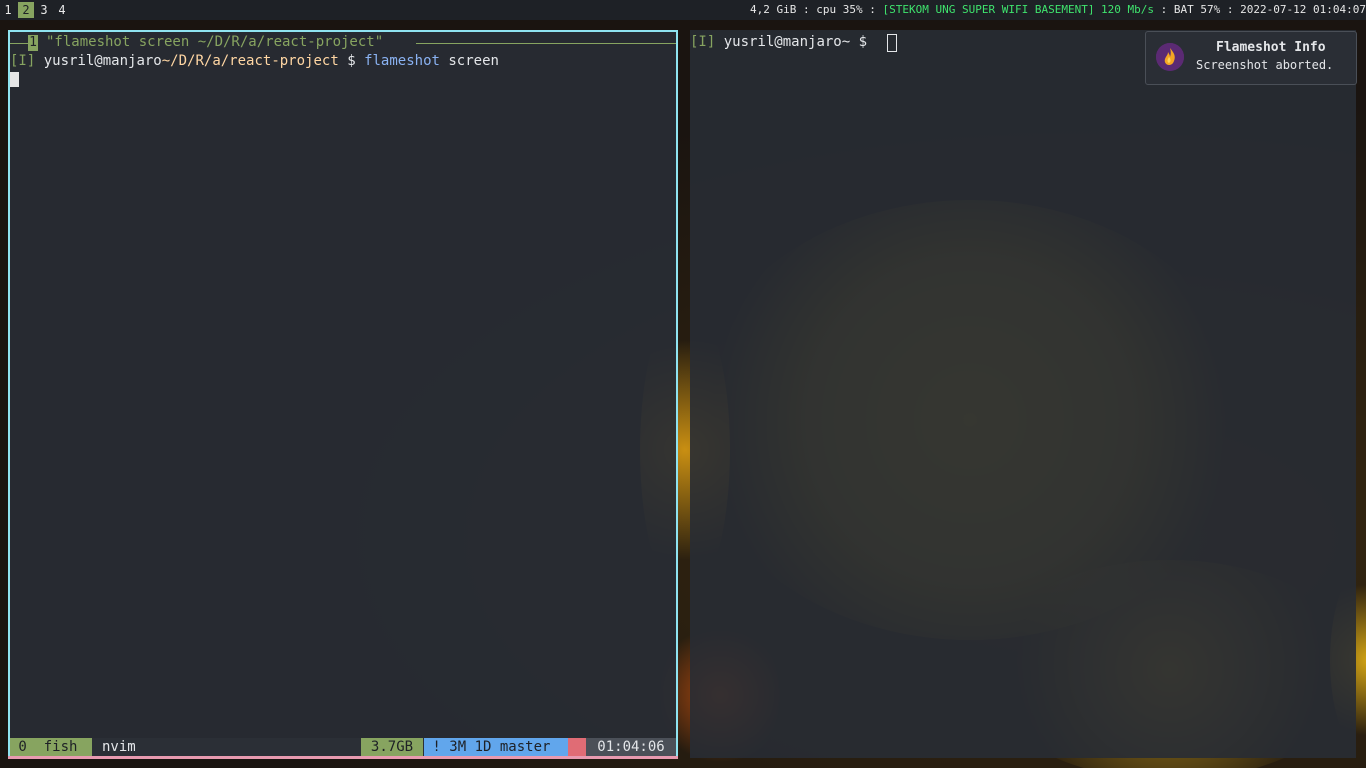  Describe the element at coordinates (577, 747) in the screenshot. I see `tmux-indicator` at that location.